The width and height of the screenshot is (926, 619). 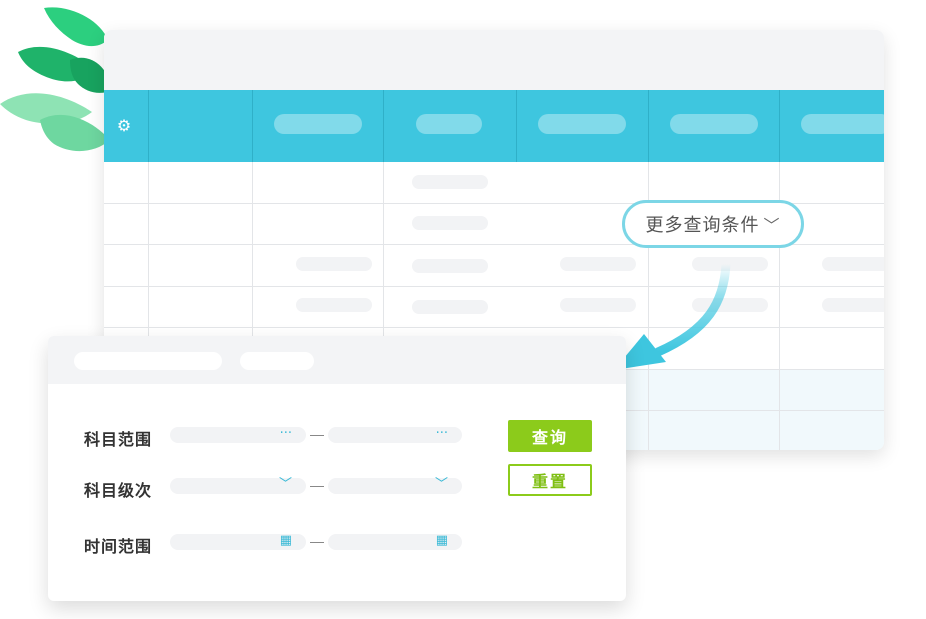 What do you see at coordinates (118, 439) in the screenshot?
I see `subject-range-label: 科目范围` at bounding box center [118, 439].